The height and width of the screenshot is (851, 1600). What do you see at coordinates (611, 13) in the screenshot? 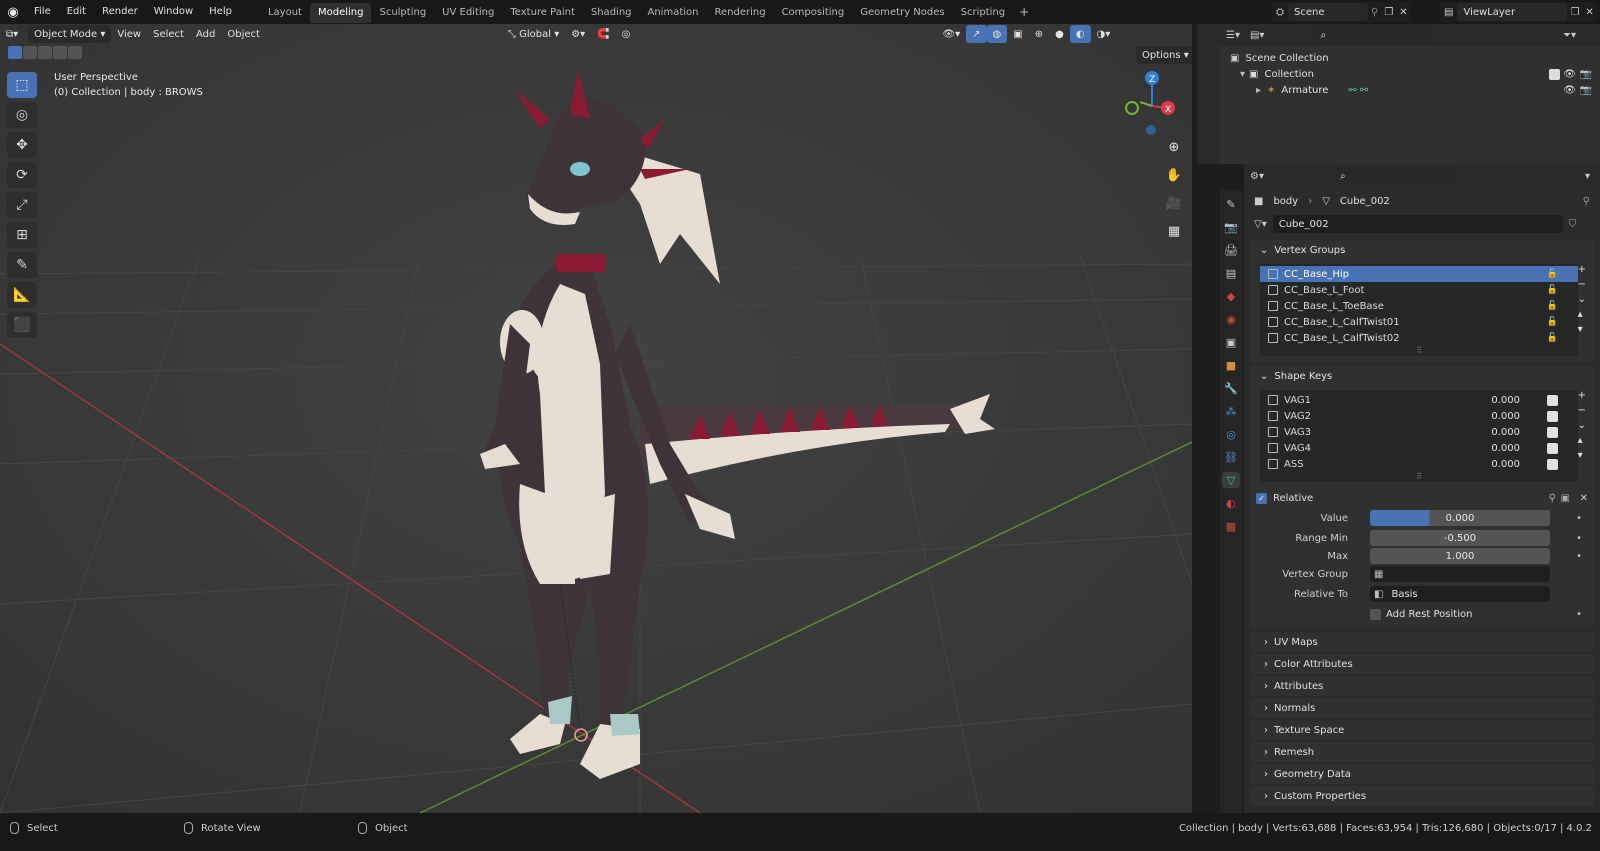
I see `tab-shading: Shading` at bounding box center [611, 13].